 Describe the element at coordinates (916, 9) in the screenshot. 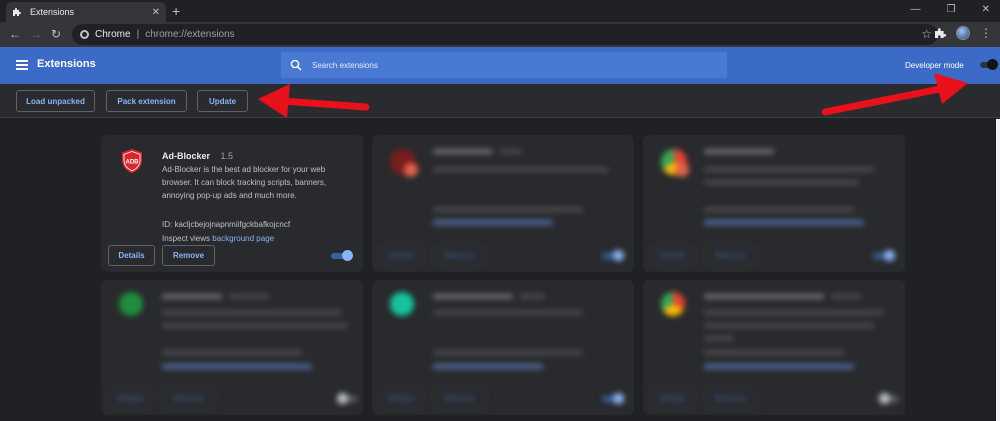

I see `minimize-icon: —` at that location.